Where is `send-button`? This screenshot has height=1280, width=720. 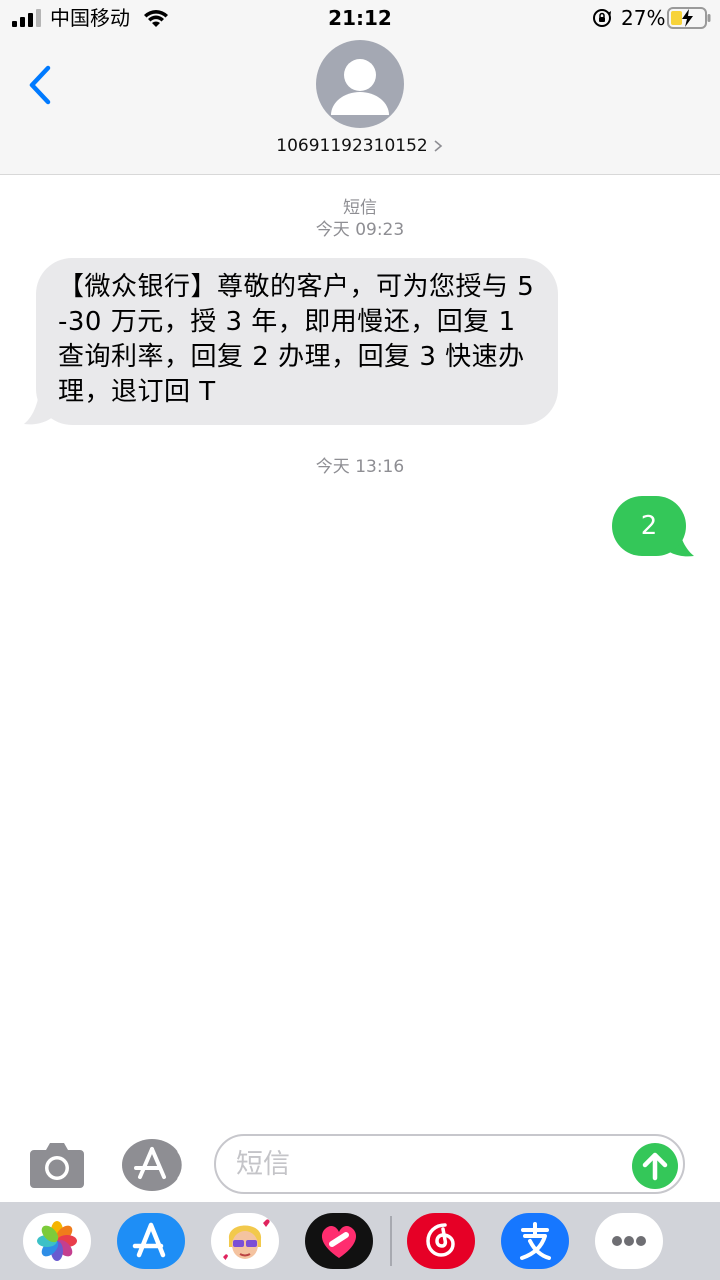 send-button is located at coordinates (655, 1166).